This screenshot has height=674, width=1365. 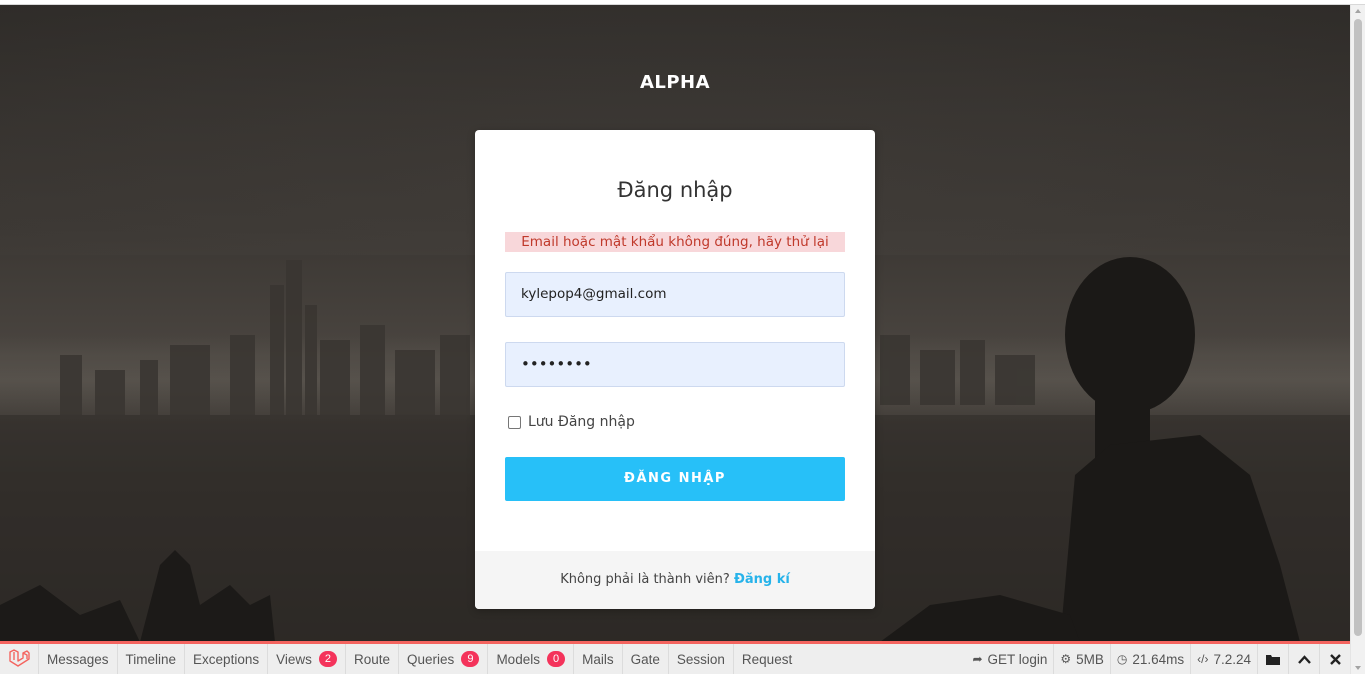 I want to click on debugbar-status: ➦ GET login ⚙ 5MB ◷ 21.64ms ‹/› 7.2.24, so click(x=1158, y=659).